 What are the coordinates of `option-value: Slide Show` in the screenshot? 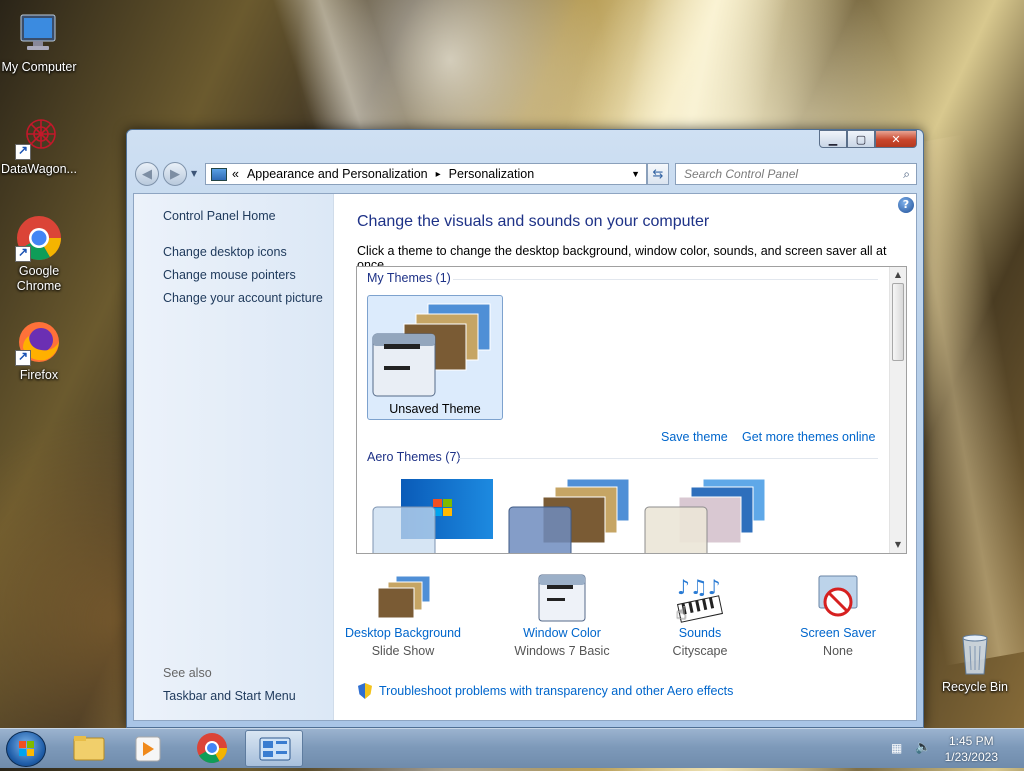 It's located at (403, 651).